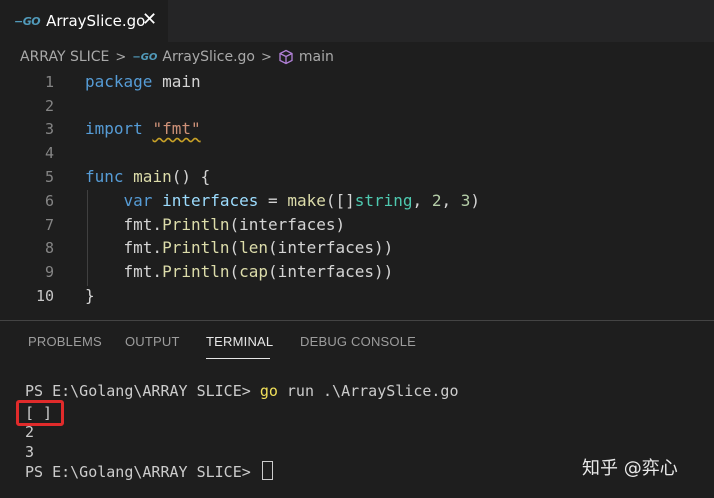 The height and width of the screenshot is (498, 714). What do you see at coordinates (152, 341) in the screenshot?
I see `tab-output: OUTPUT` at bounding box center [152, 341].